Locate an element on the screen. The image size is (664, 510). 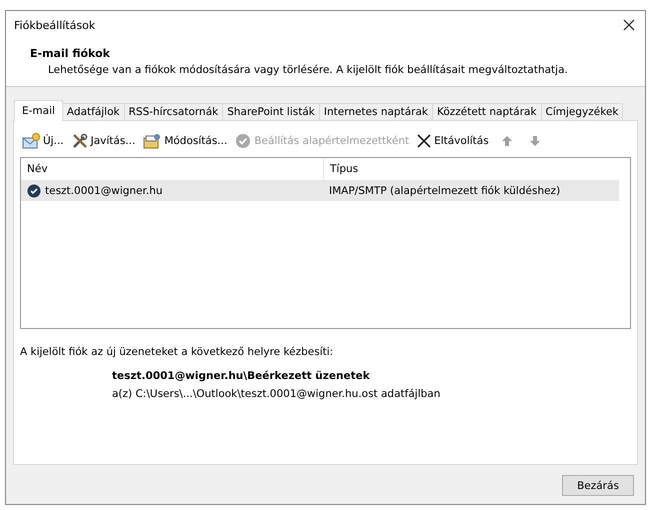
section-title: E-mail fiókok is located at coordinates (70, 53).